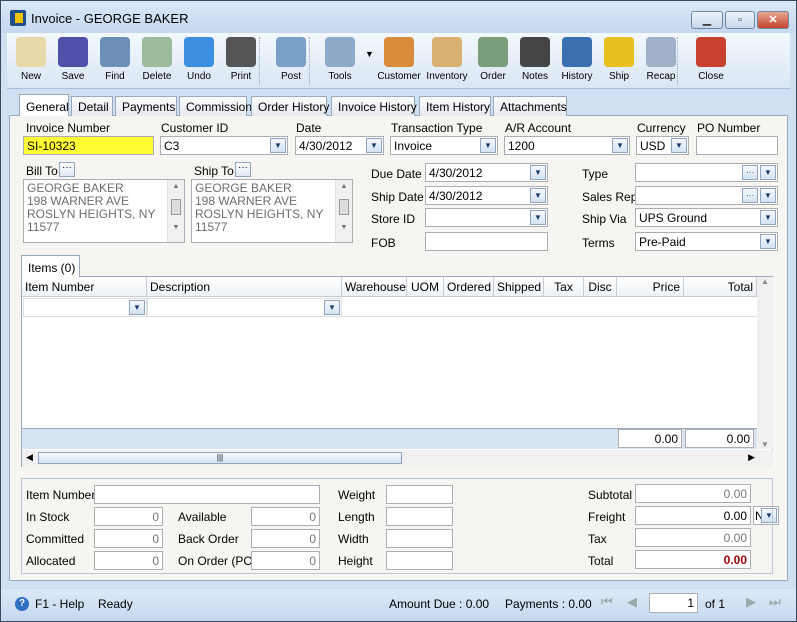 The width and height of the screenshot is (797, 622). I want to click on undo-arrow-icon, so click(199, 52).